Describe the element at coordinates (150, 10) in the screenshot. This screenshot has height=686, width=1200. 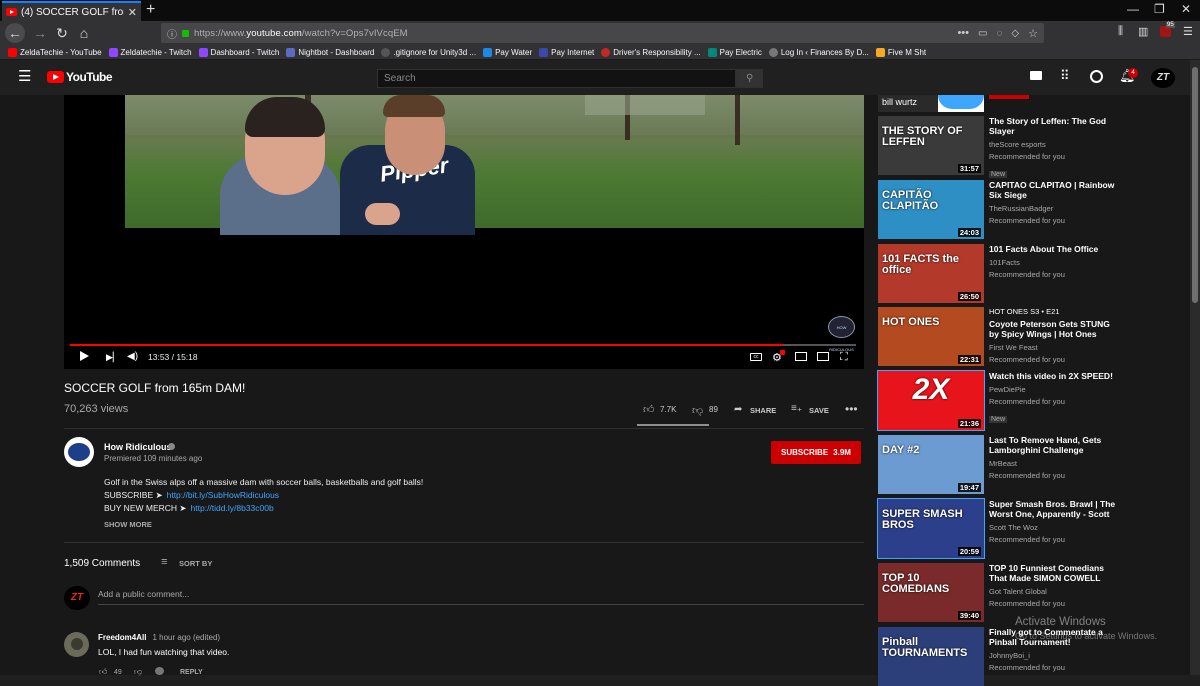
I see `new-tab-icon: +` at that location.